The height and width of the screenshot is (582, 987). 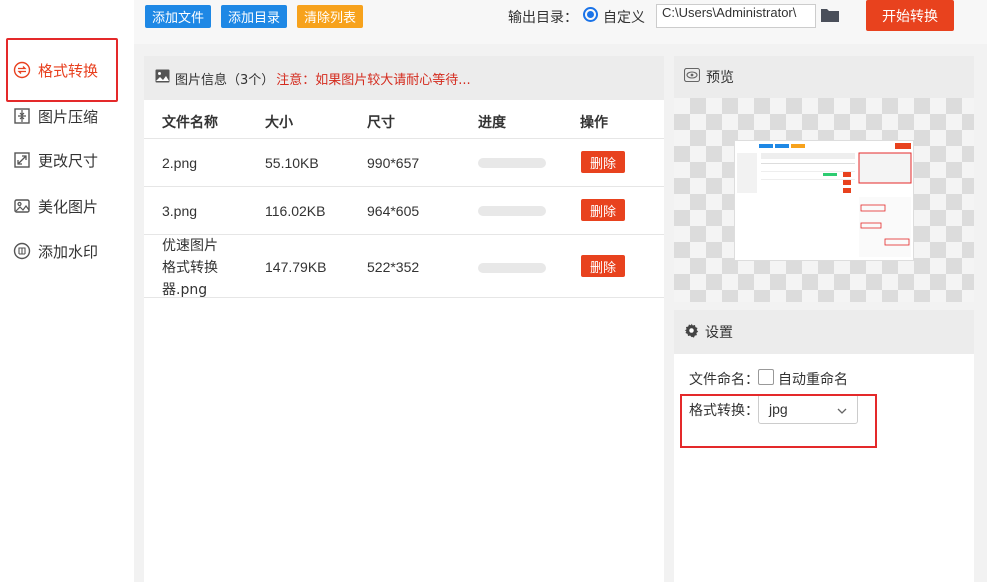 What do you see at coordinates (22, 251) in the screenshot?
I see `watermark-icon` at bounding box center [22, 251].